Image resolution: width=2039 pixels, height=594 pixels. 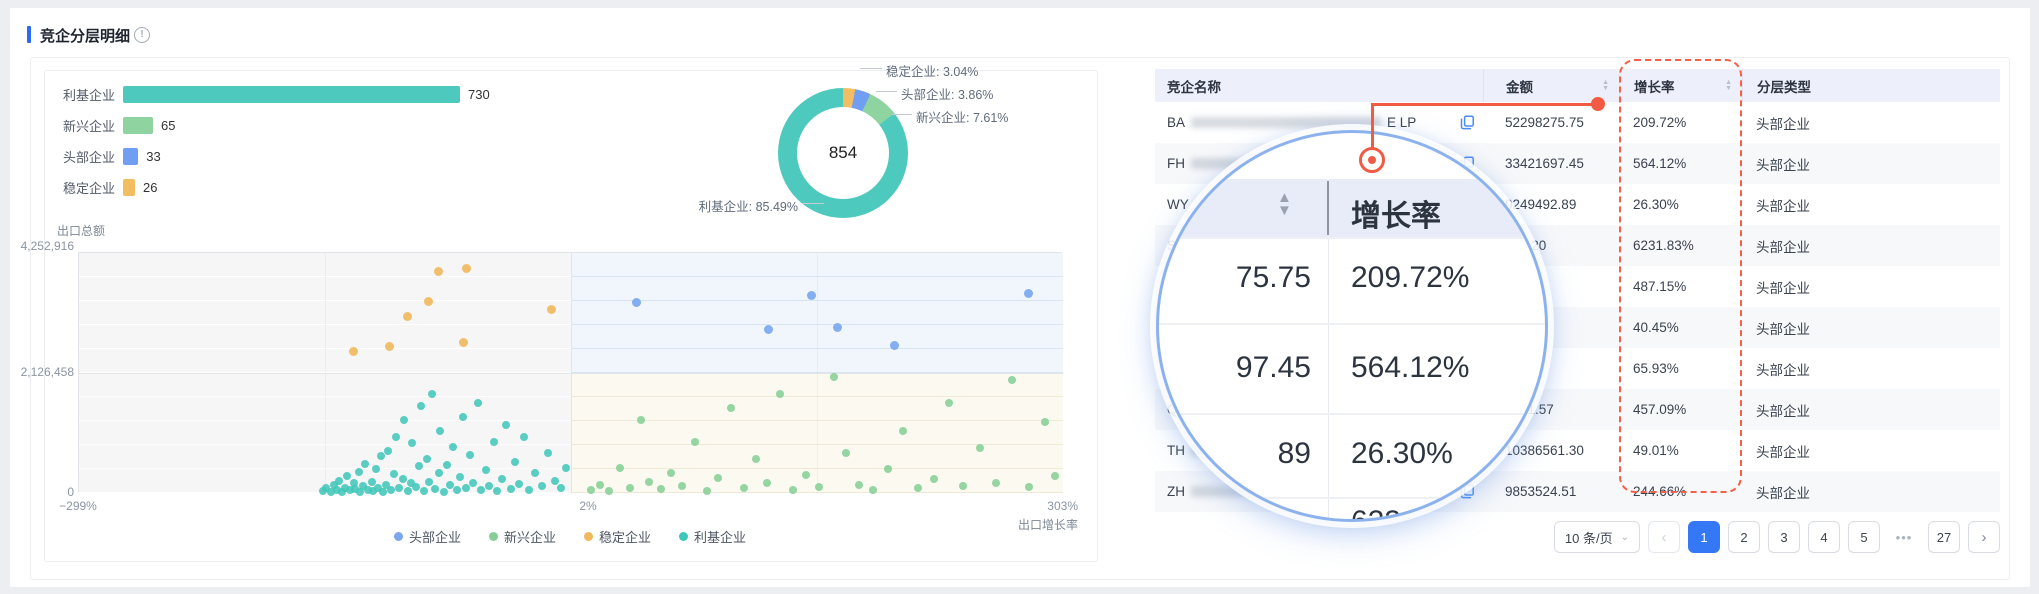 What do you see at coordinates (5, 297) in the screenshot?
I see `page-edge-left` at bounding box center [5, 297].